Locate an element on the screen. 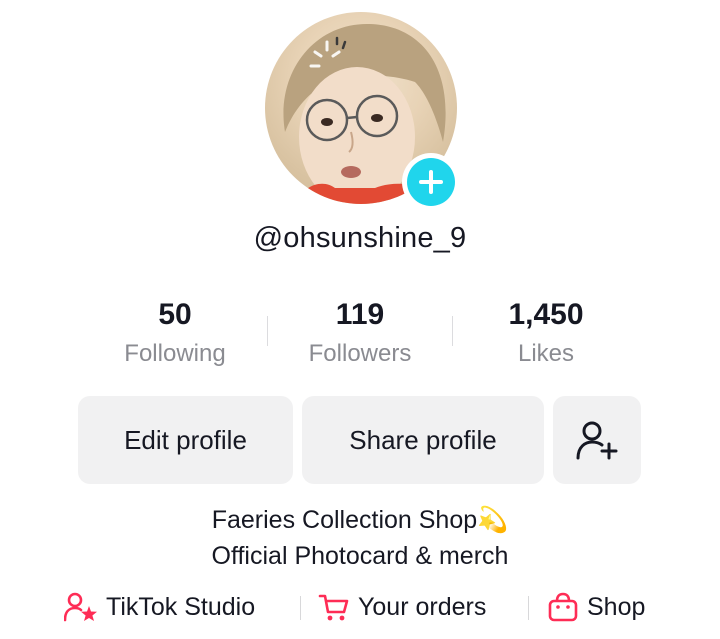 The image size is (720, 639). bio-line-1: Faeries Collection Shop💫 is located at coordinates (360, 520).